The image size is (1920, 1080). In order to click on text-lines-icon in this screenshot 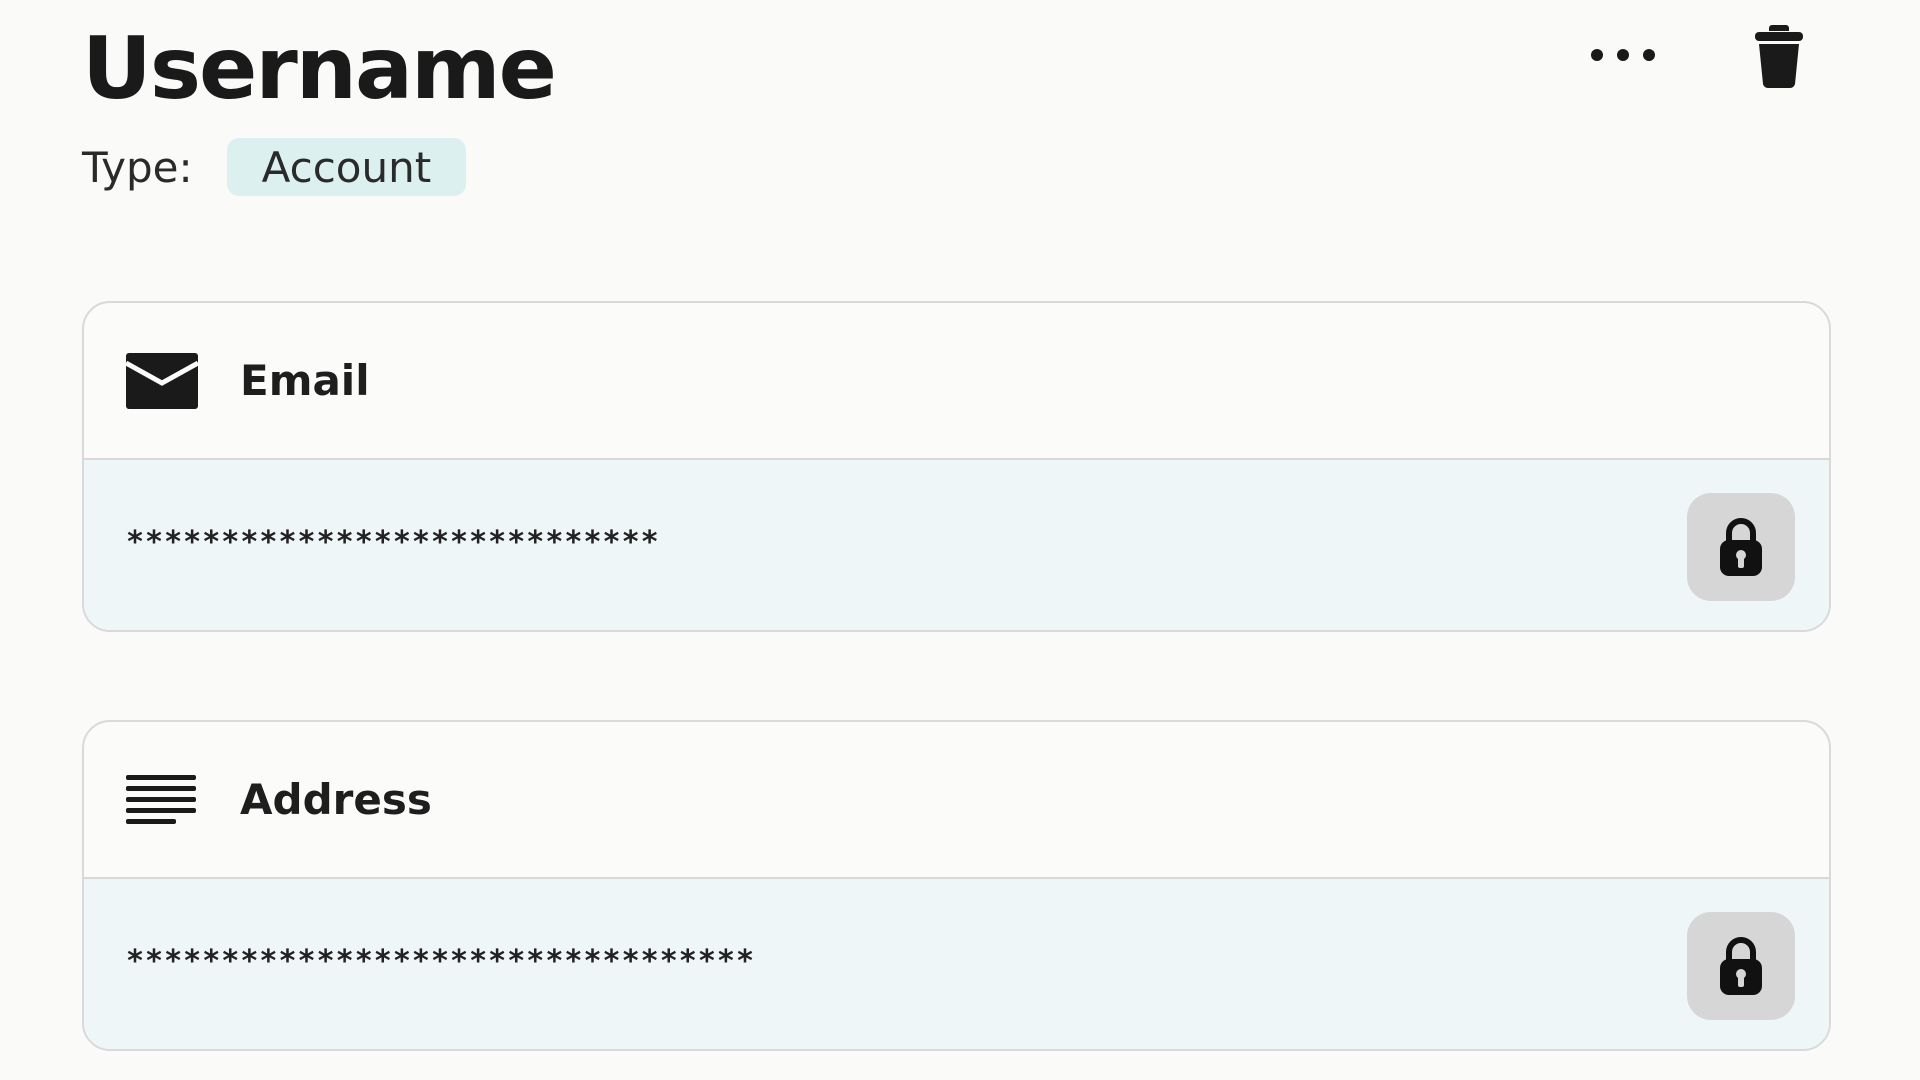, I will do `click(163, 800)`.